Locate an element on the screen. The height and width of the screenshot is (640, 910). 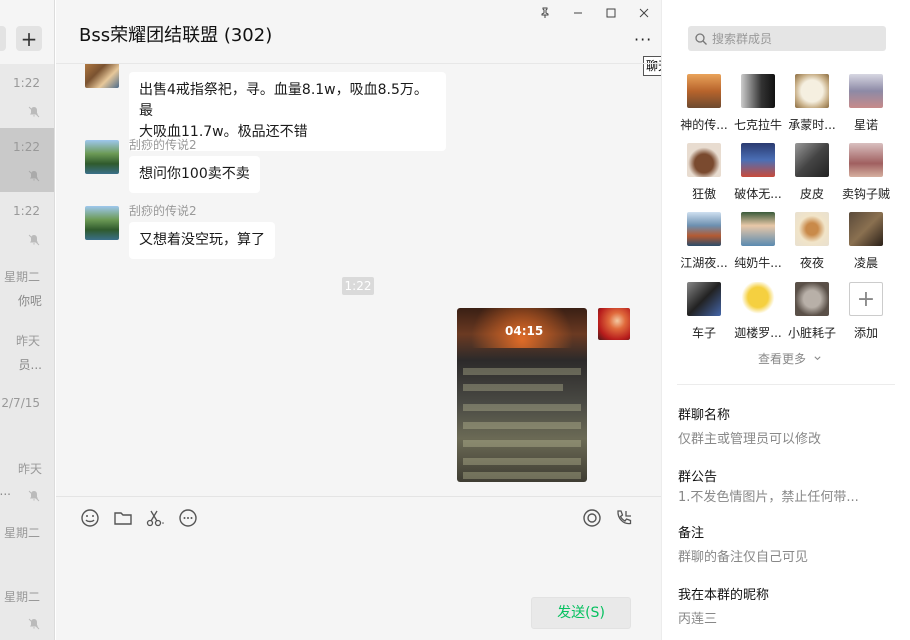
member-name: 七克拉牛 is located at coordinates (757, 125).